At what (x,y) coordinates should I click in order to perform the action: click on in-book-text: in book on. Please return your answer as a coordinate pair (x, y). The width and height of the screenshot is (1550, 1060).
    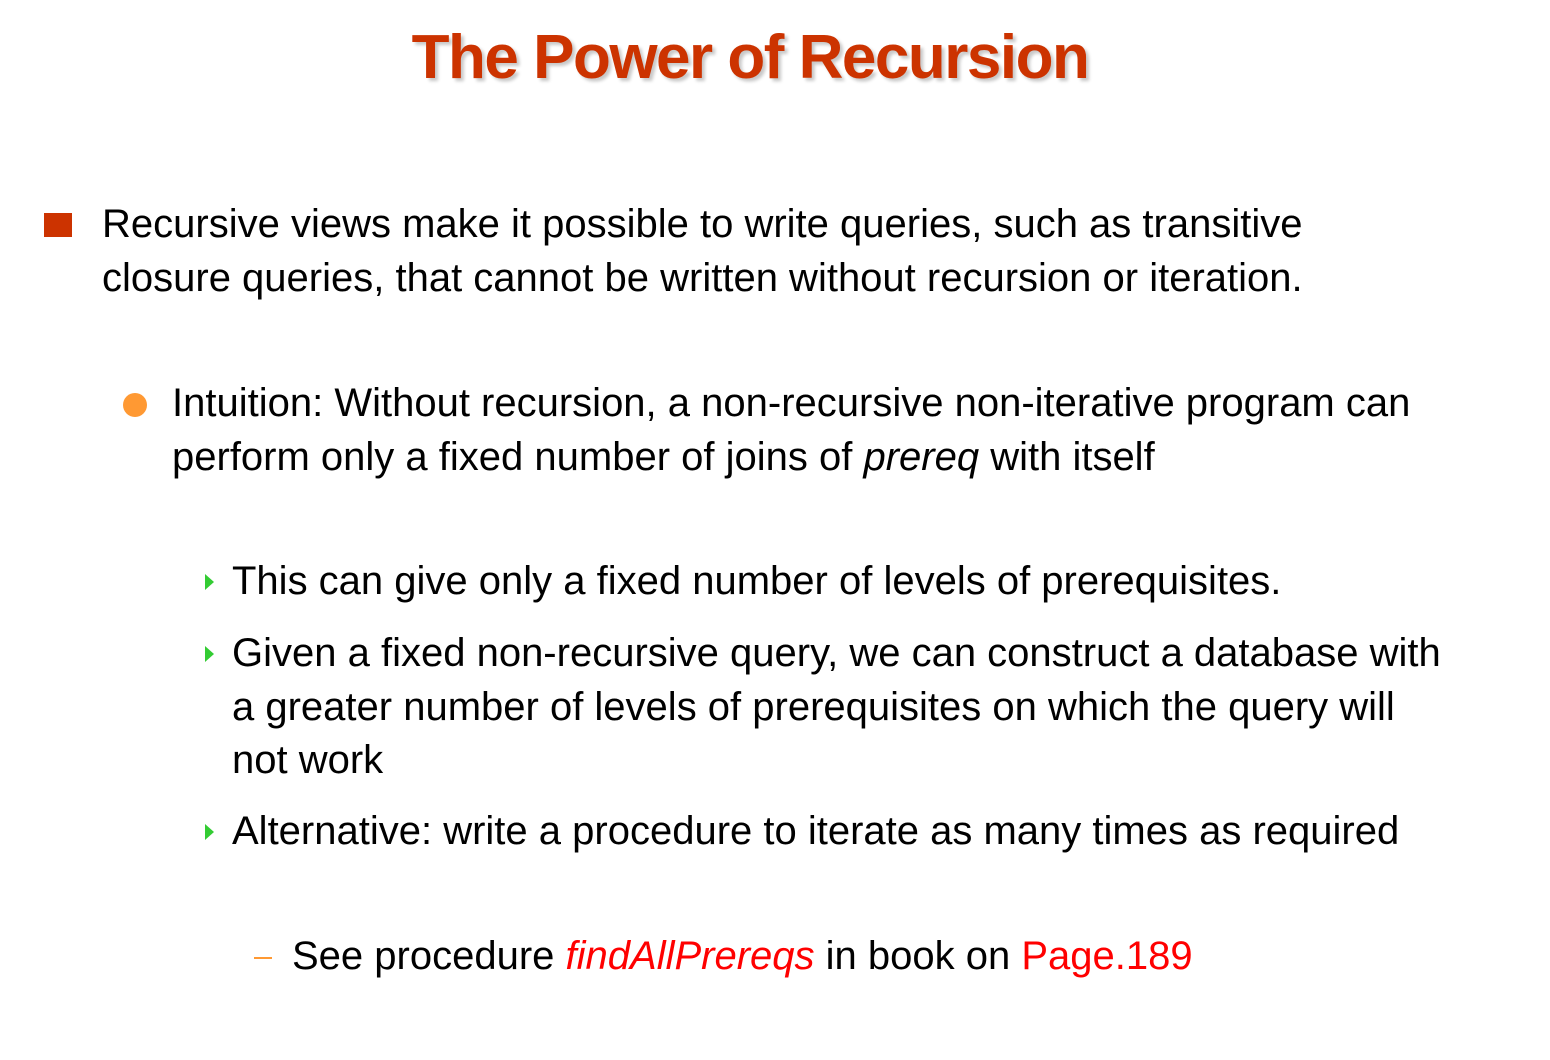
    Looking at the image, I should click on (918, 956).